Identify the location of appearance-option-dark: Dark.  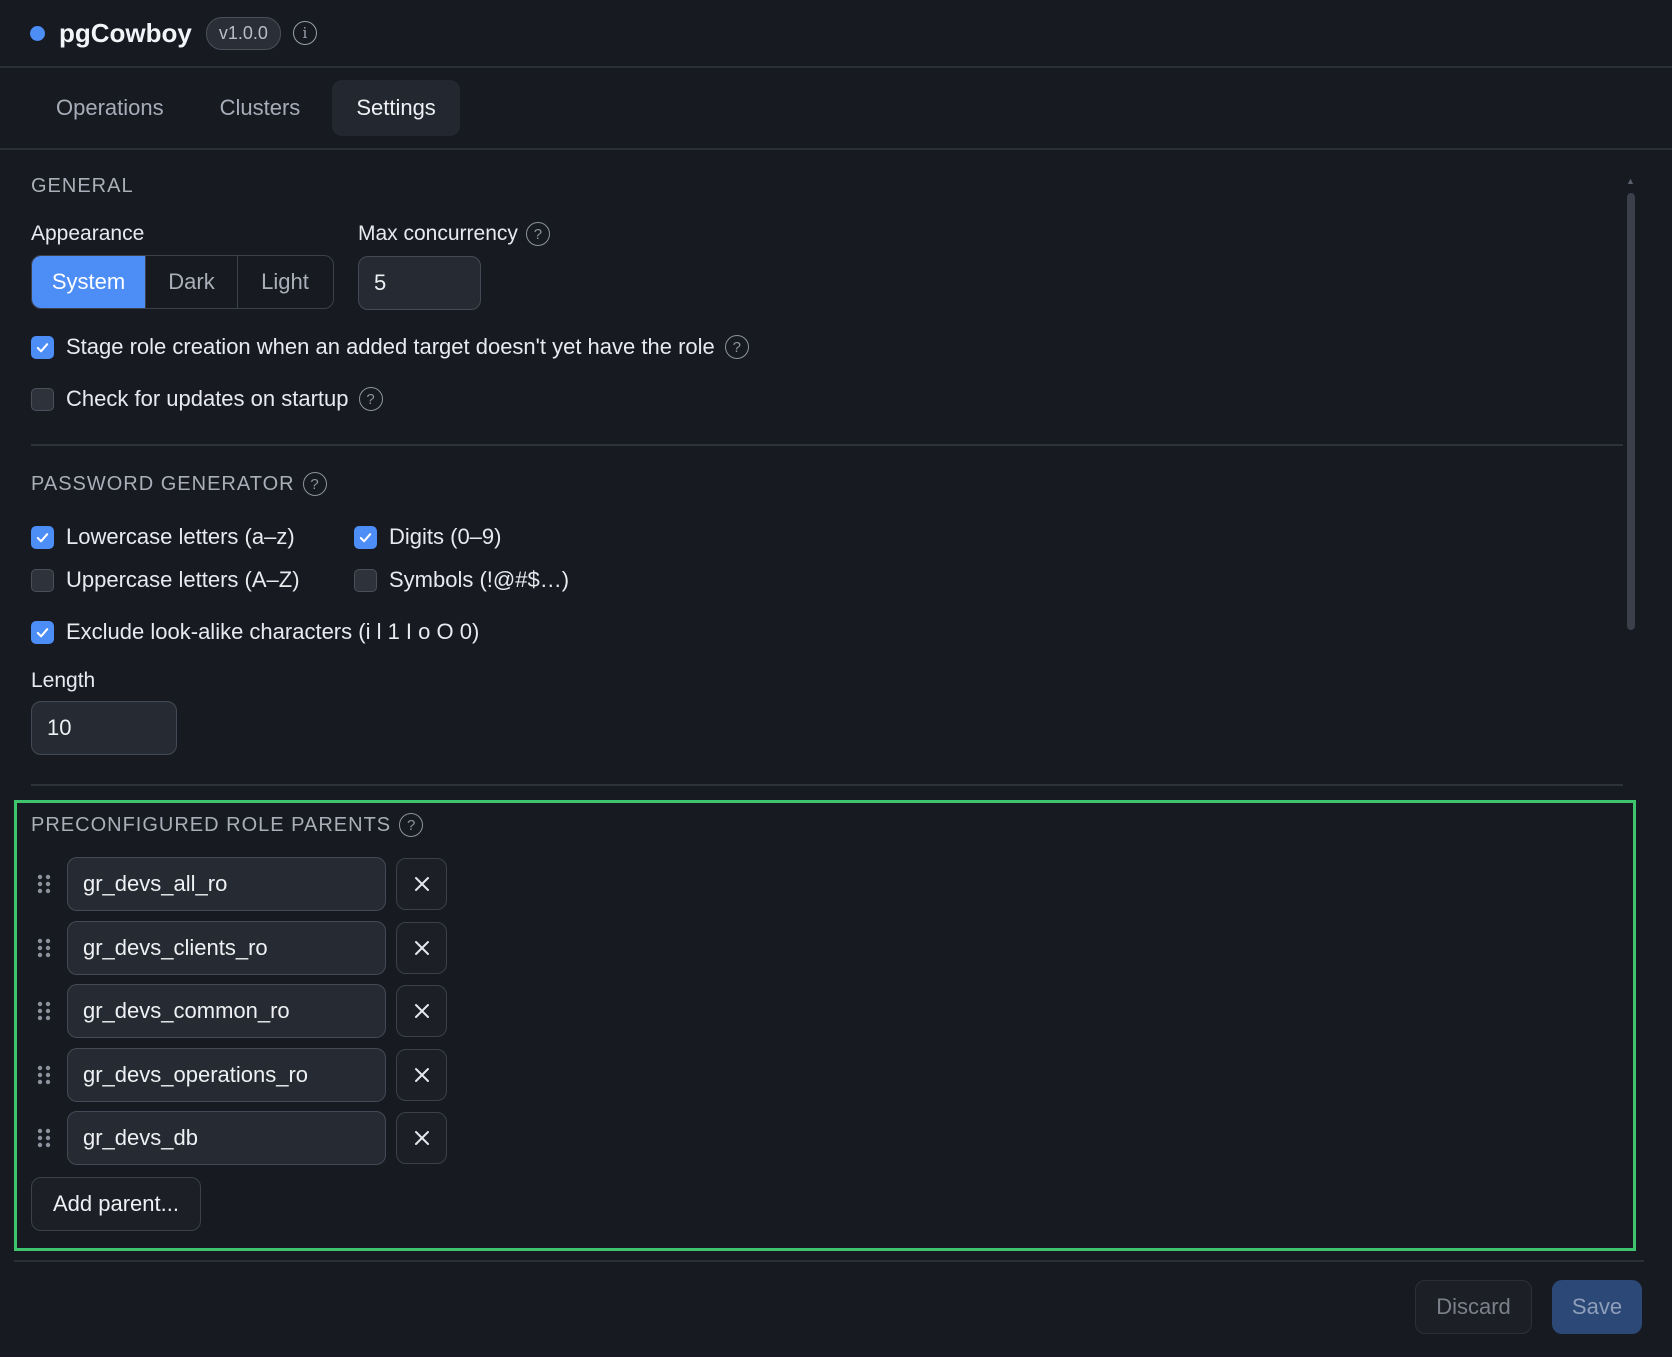
(192, 282).